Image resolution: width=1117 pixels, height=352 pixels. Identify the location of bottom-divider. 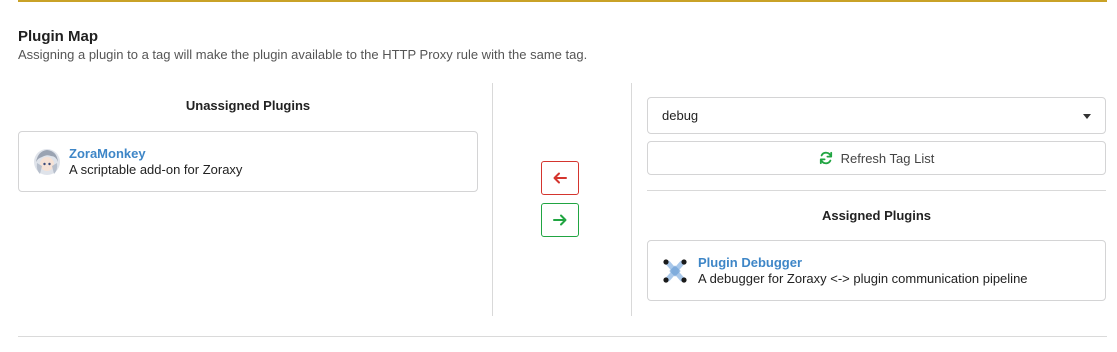
(562, 336).